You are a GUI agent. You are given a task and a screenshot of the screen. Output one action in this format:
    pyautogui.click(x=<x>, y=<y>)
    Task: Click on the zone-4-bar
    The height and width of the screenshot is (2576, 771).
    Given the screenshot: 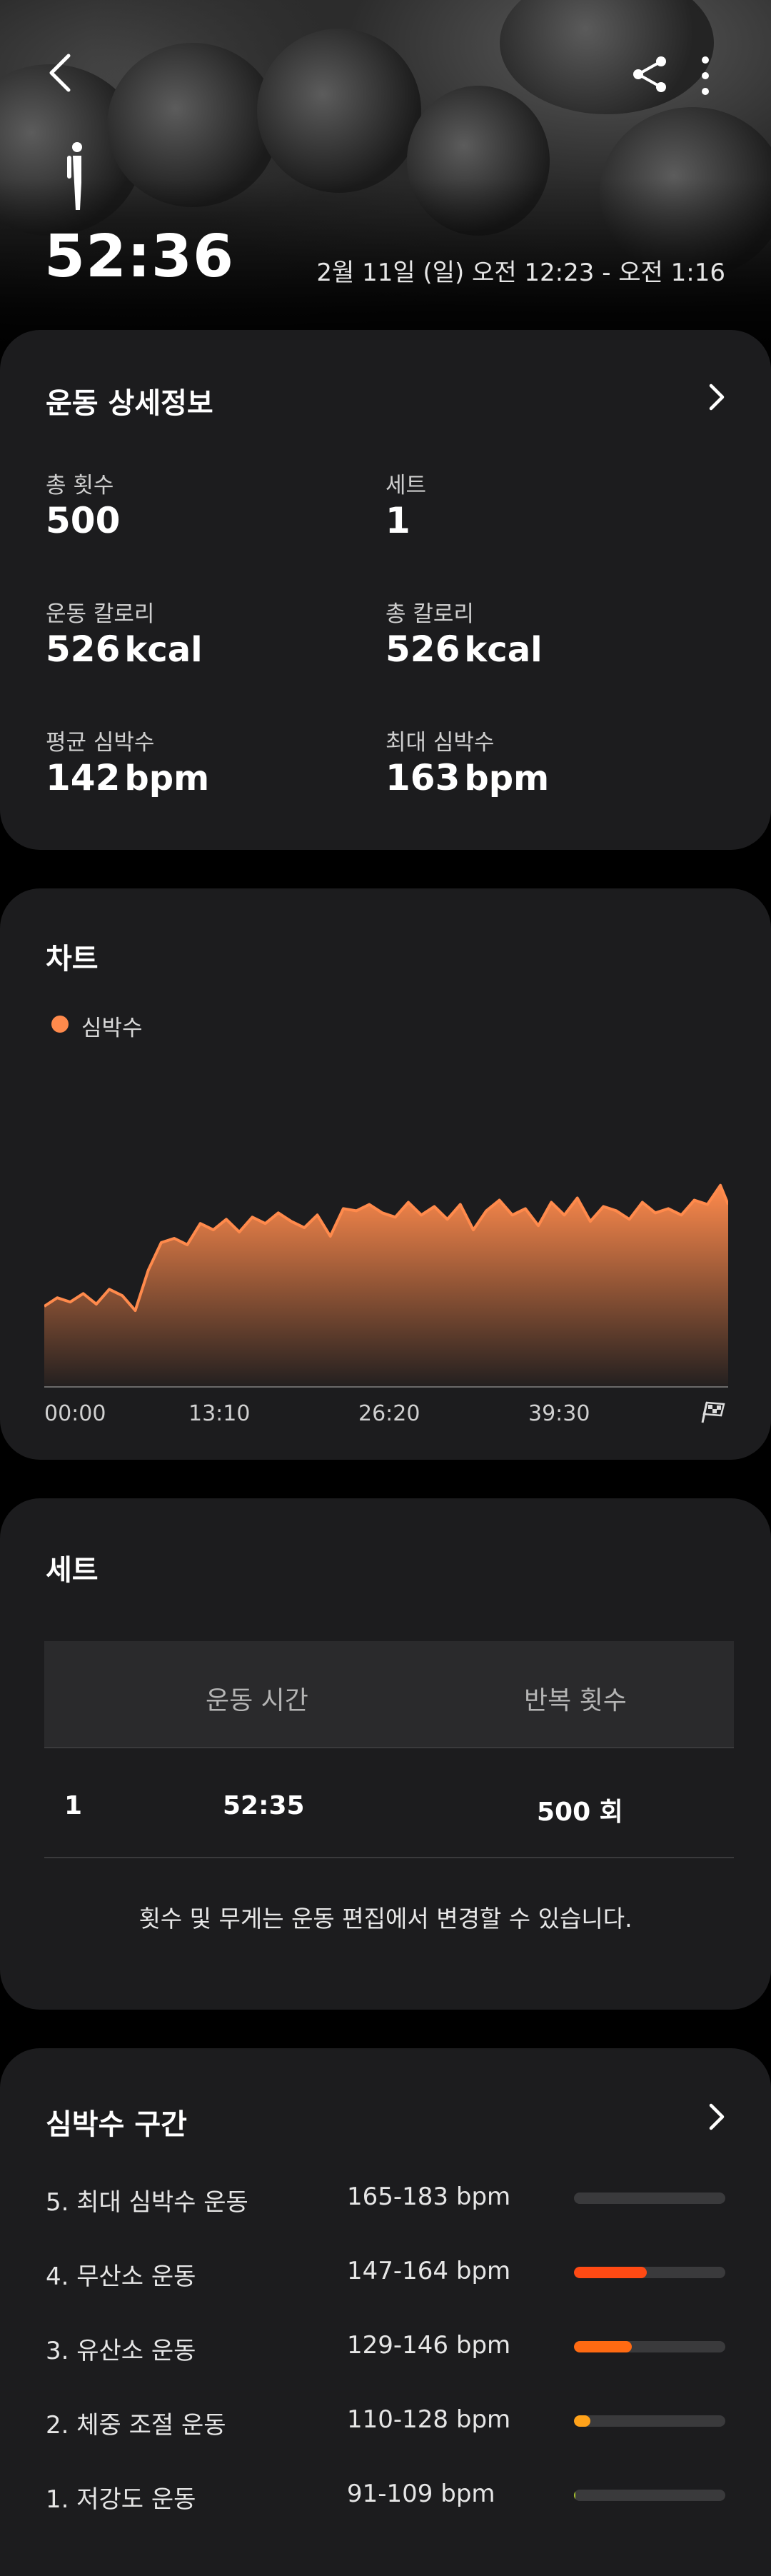 What is the action you would take?
    pyautogui.click(x=649, y=2272)
    